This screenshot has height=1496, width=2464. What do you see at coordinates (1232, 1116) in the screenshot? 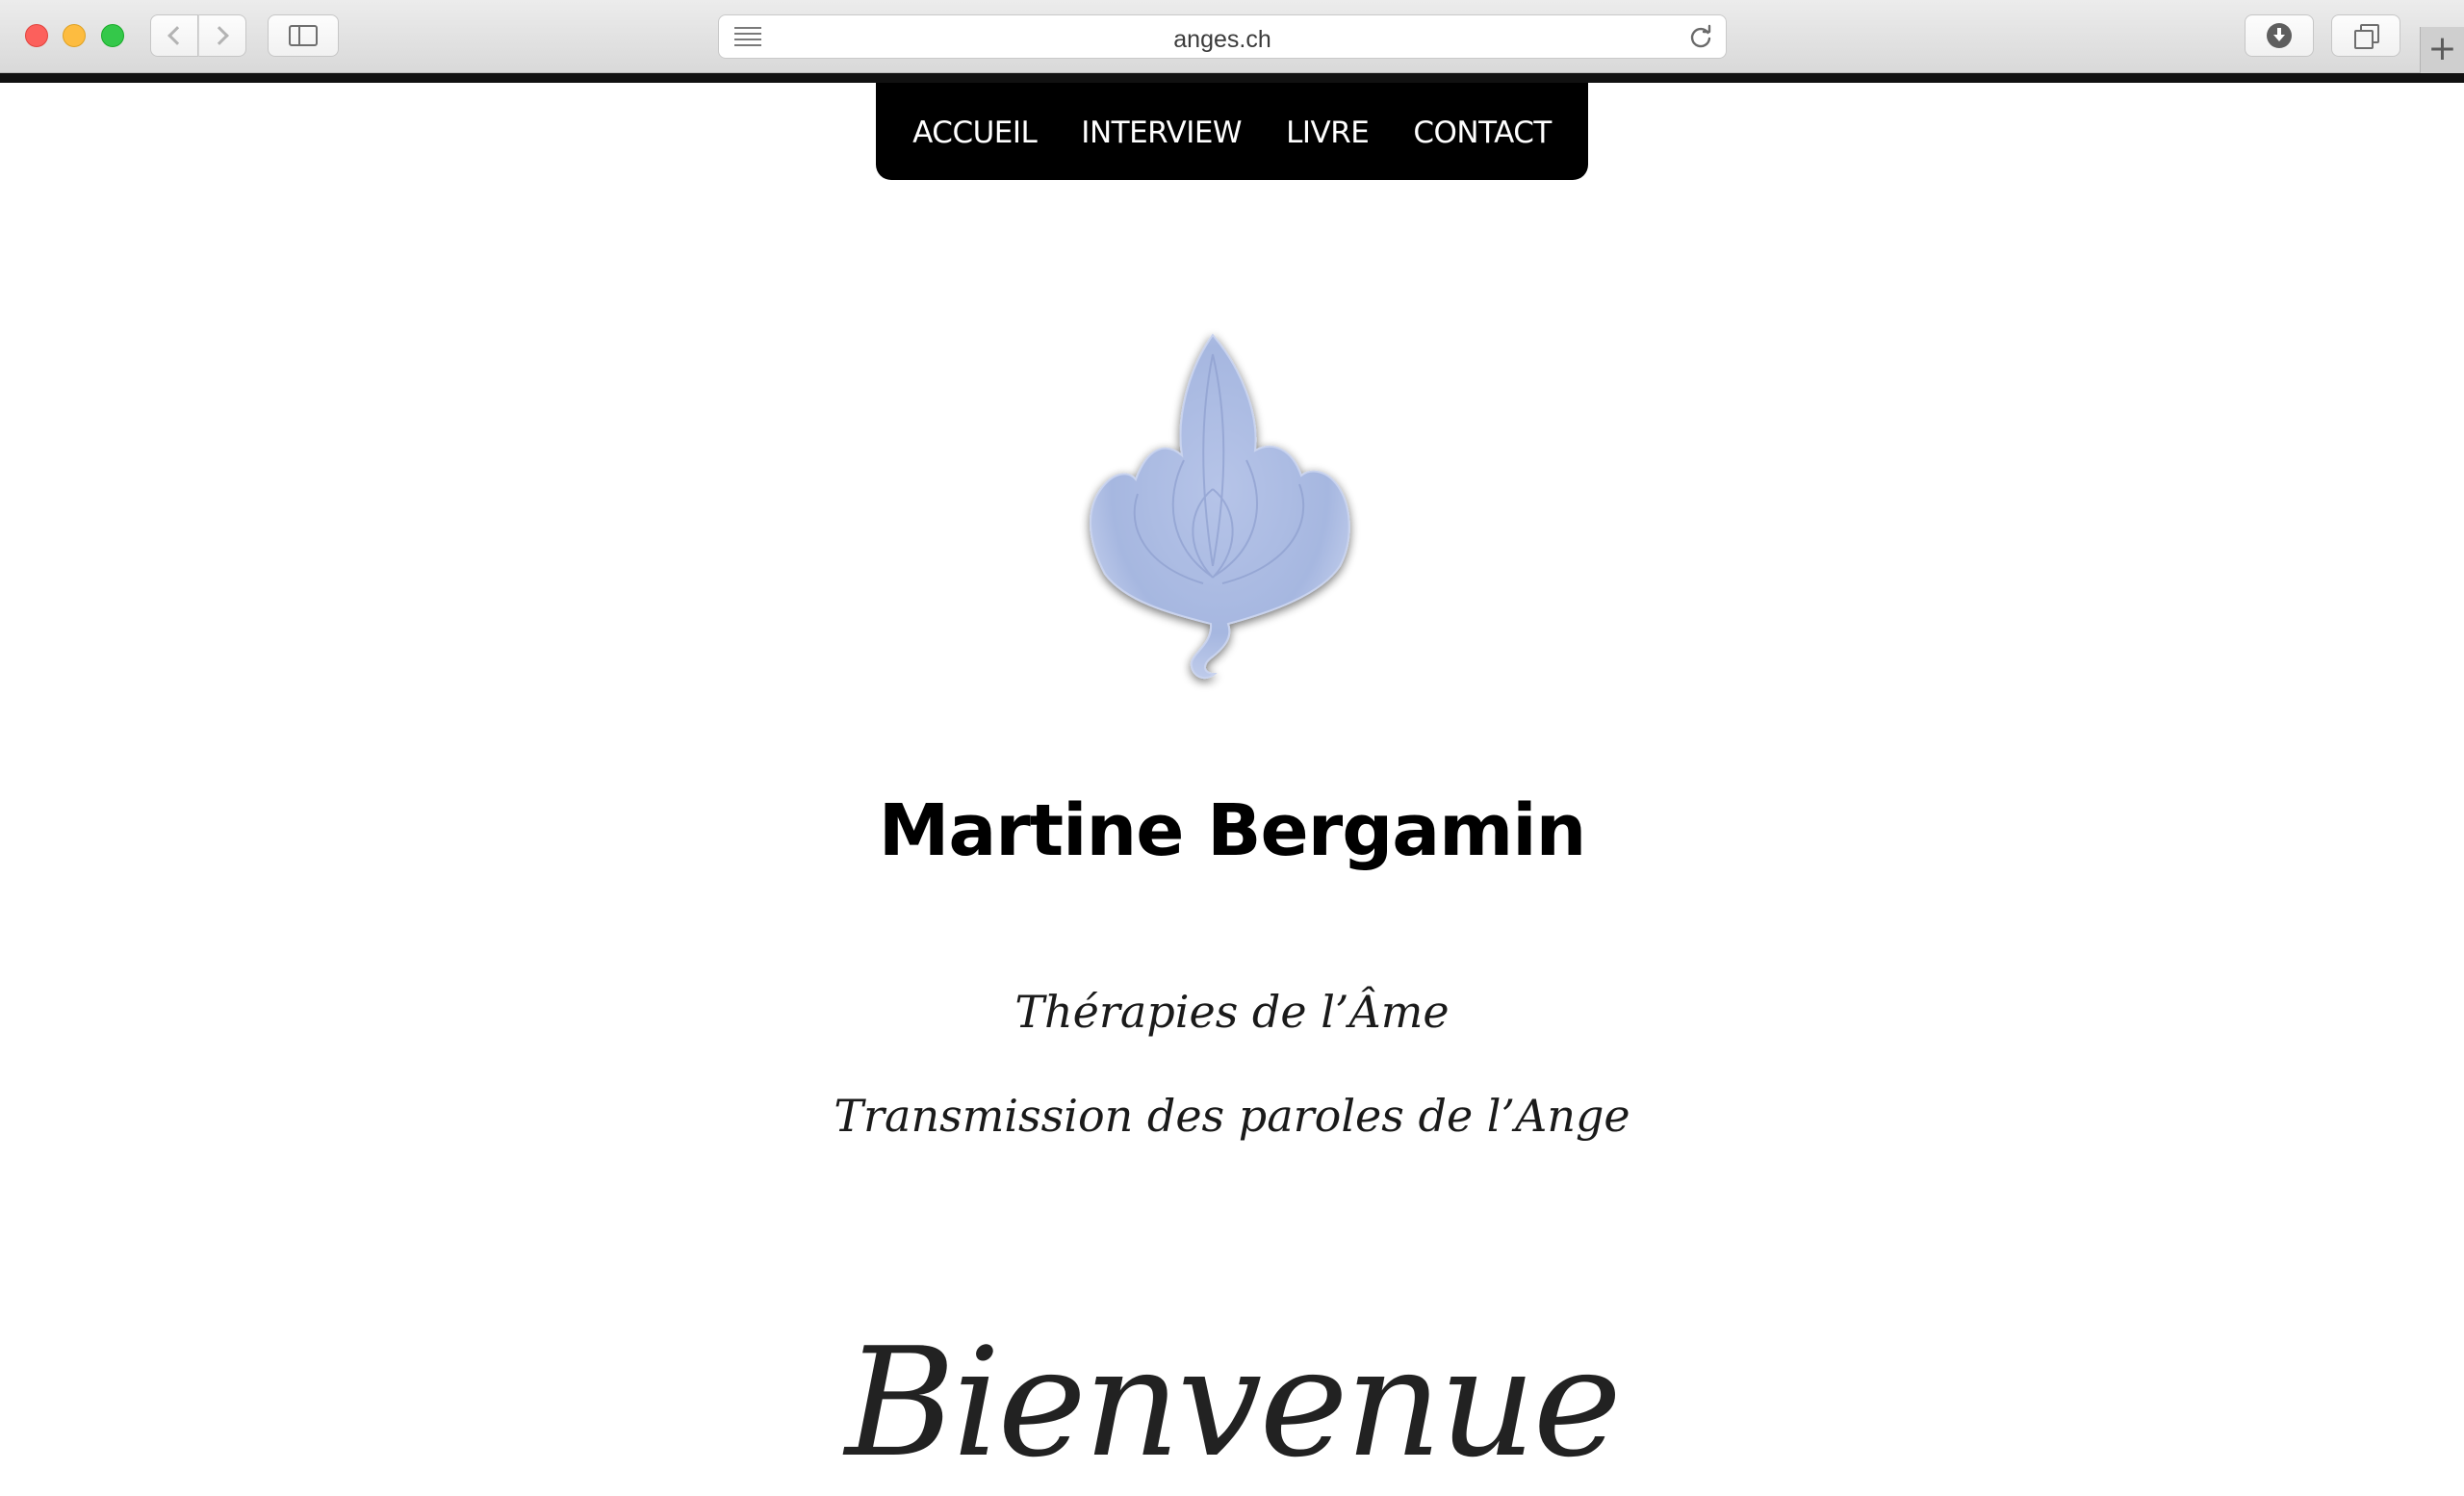
I see `tagline-transmission: Transmission des paroles de l’Ange` at bounding box center [1232, 1116].